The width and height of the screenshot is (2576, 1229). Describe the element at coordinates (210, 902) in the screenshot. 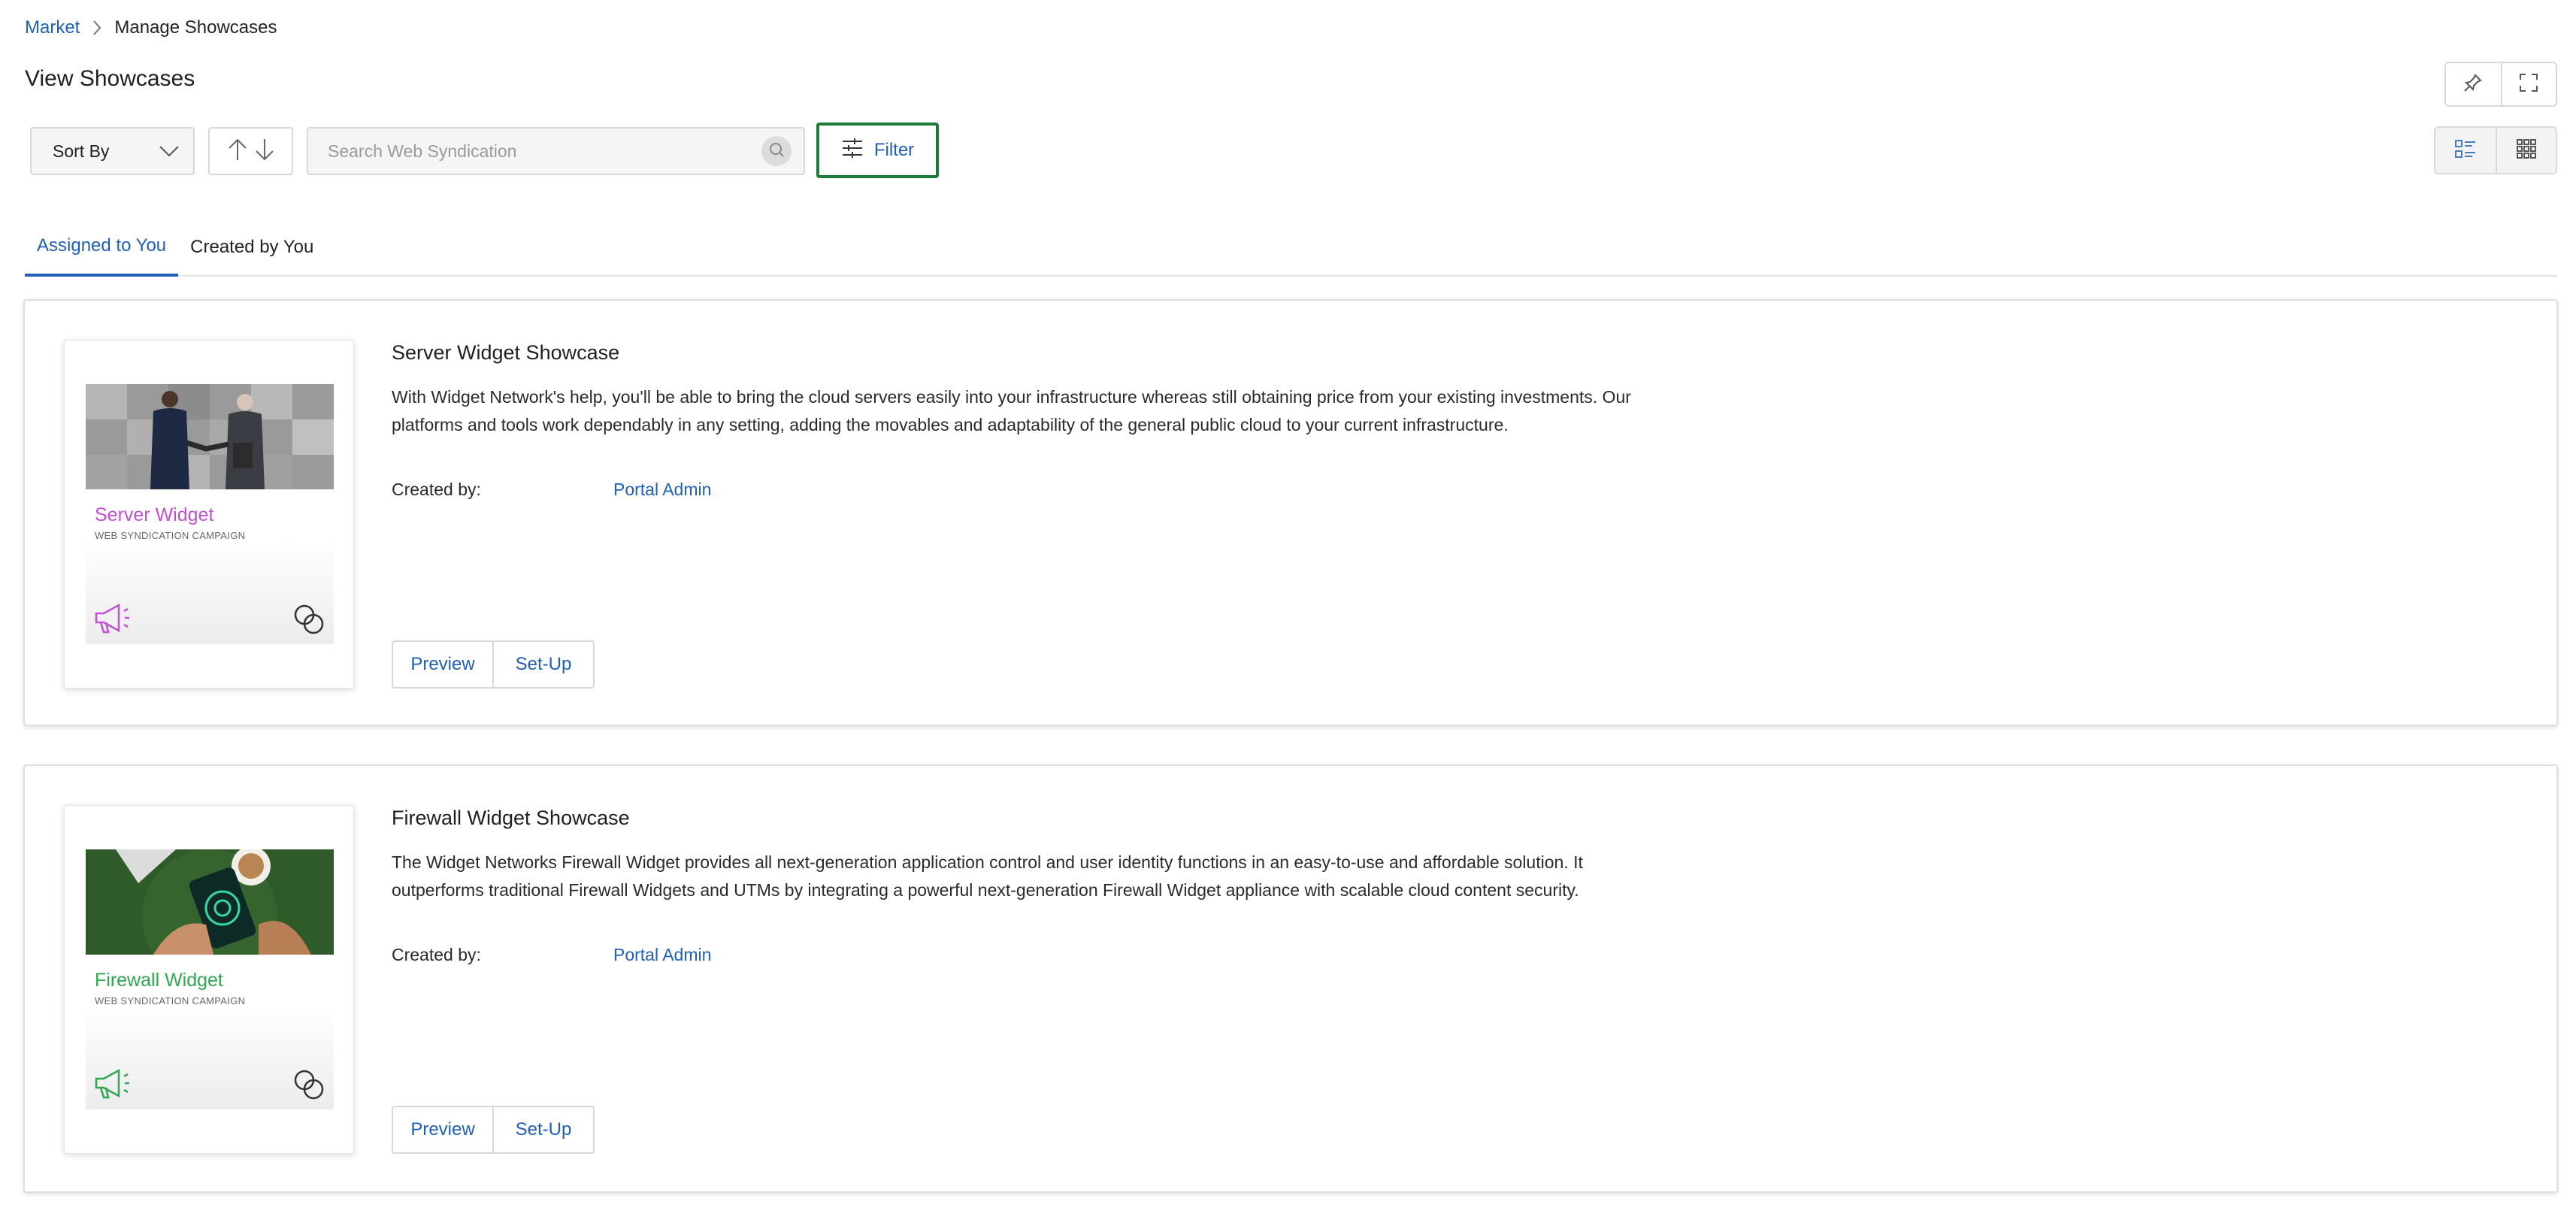

I see `smartphone-photo` at that location.